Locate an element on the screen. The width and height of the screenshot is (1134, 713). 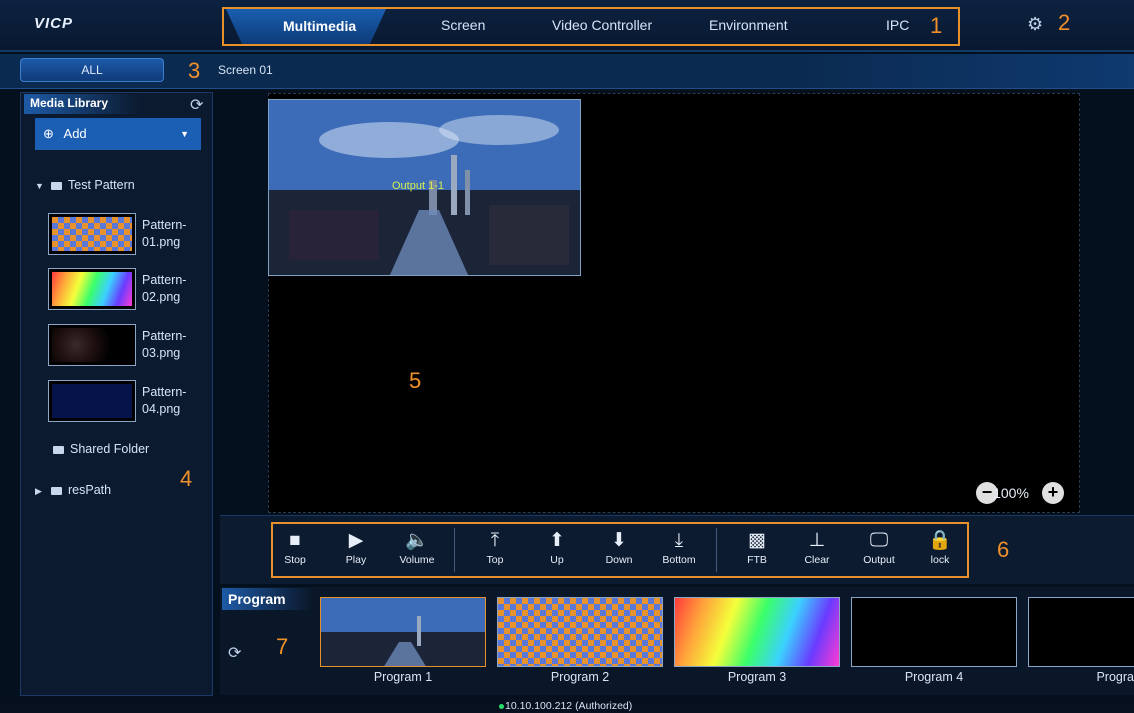
lock-button: 🔒 lock is located at coordinates (940, 547).